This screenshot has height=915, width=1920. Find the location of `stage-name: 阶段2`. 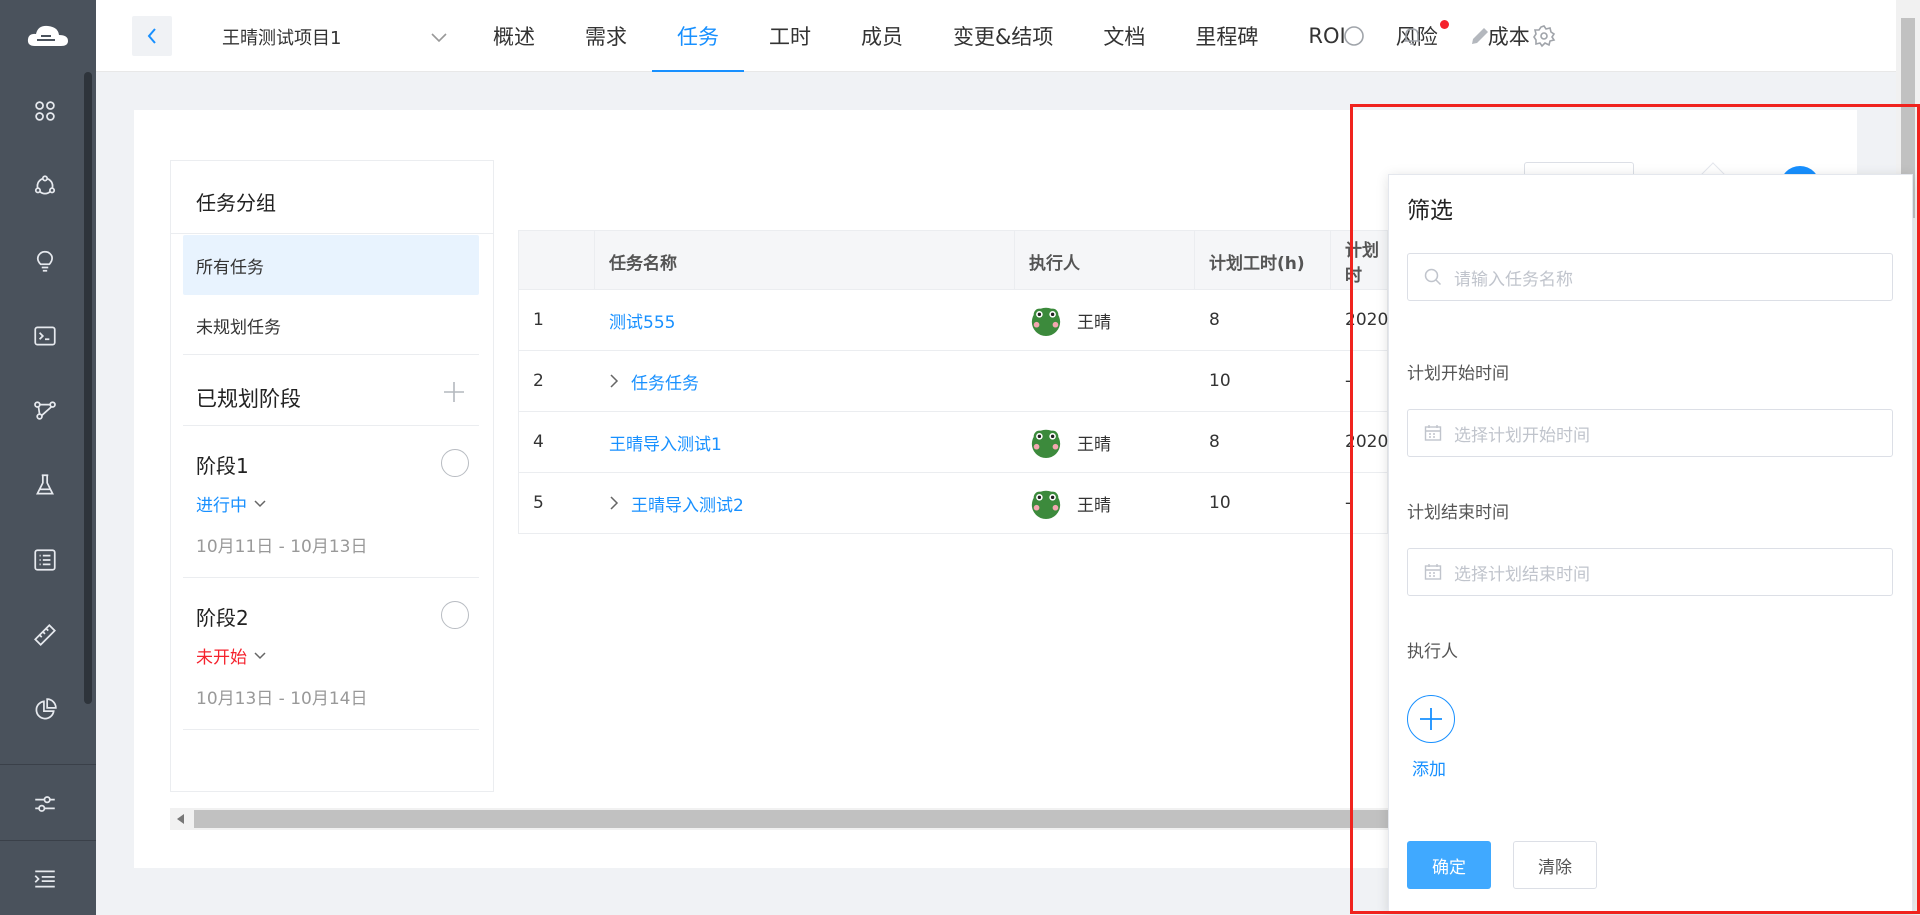

stage-name: 阶段2 is located at coordinates (222, 618).